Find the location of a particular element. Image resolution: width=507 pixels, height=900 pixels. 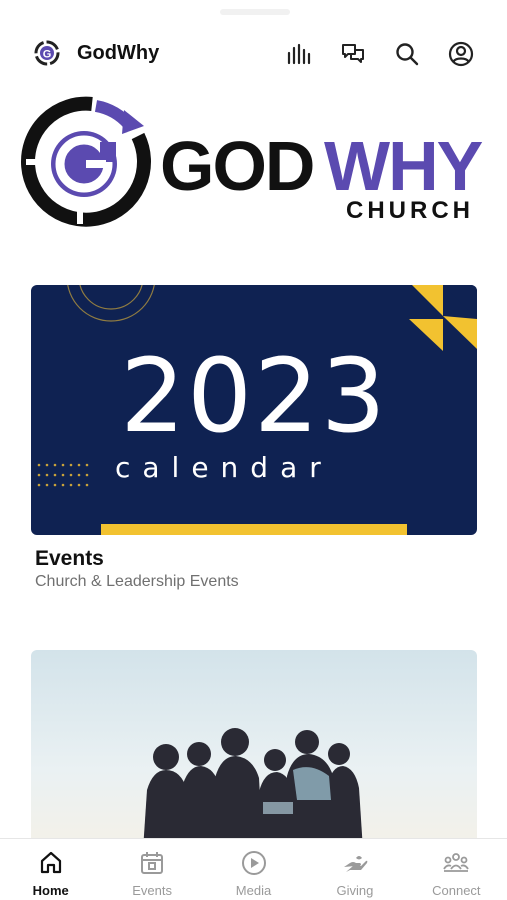

notch-indicator is located at coordinates (255, 12).